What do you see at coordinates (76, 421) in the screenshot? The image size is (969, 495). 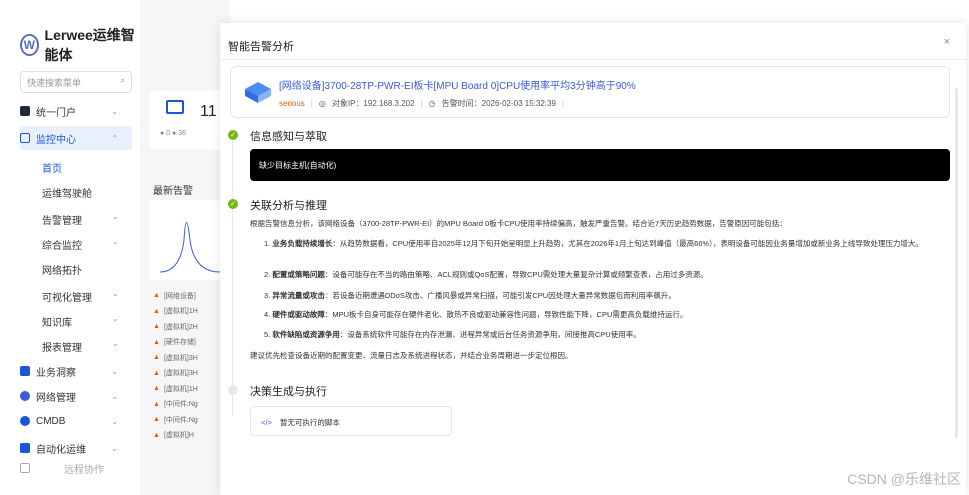 I see `sidebar-item-cmdb: CMDB ⌄` at bounding box center [76, 421].